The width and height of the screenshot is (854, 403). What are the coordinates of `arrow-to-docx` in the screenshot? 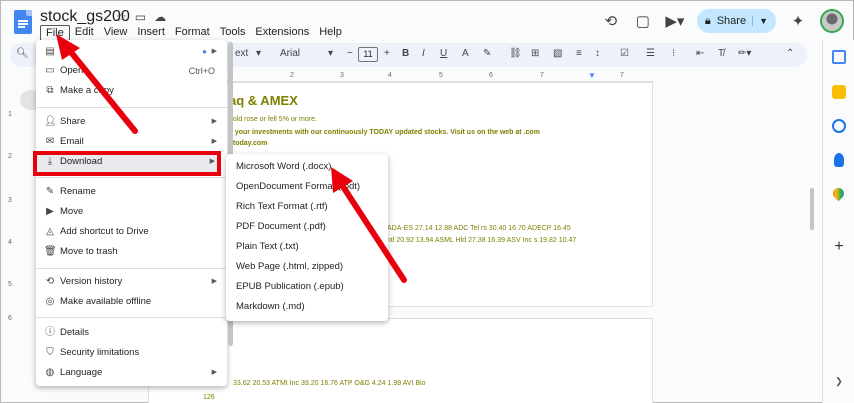 It's located at (369, 225).